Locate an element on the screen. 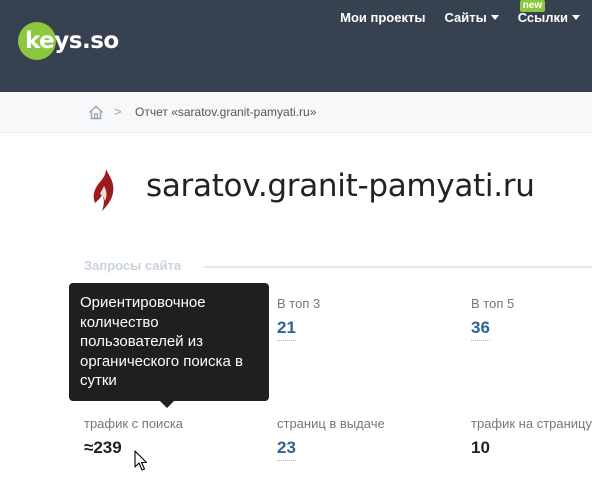  stat-top3: В топ 3 21 is located at coordinates (298, 318).